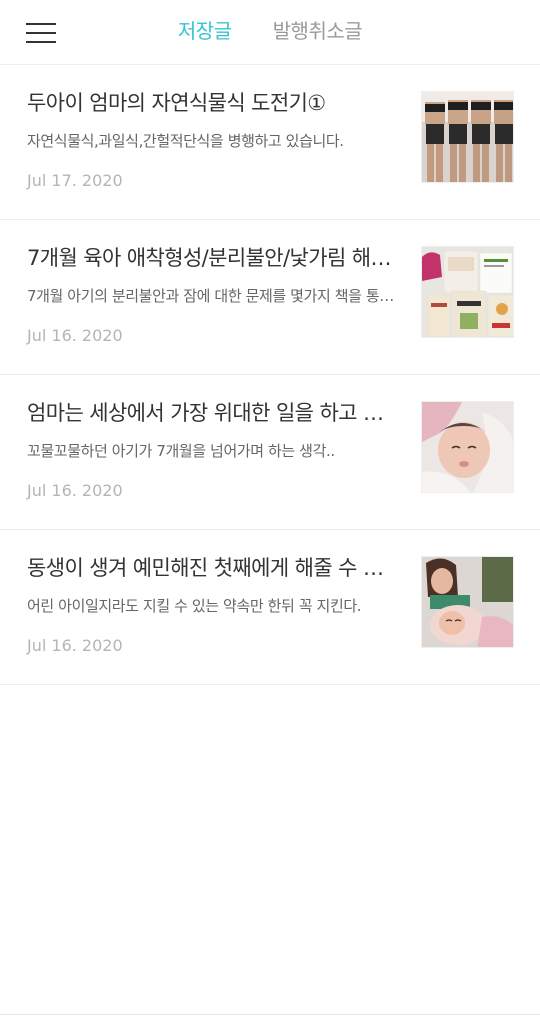  What do you see at coordinates (75, 180) in the screenshot?
I see `post-date: Jul 17. 2020` at bounding box center [75, 180].